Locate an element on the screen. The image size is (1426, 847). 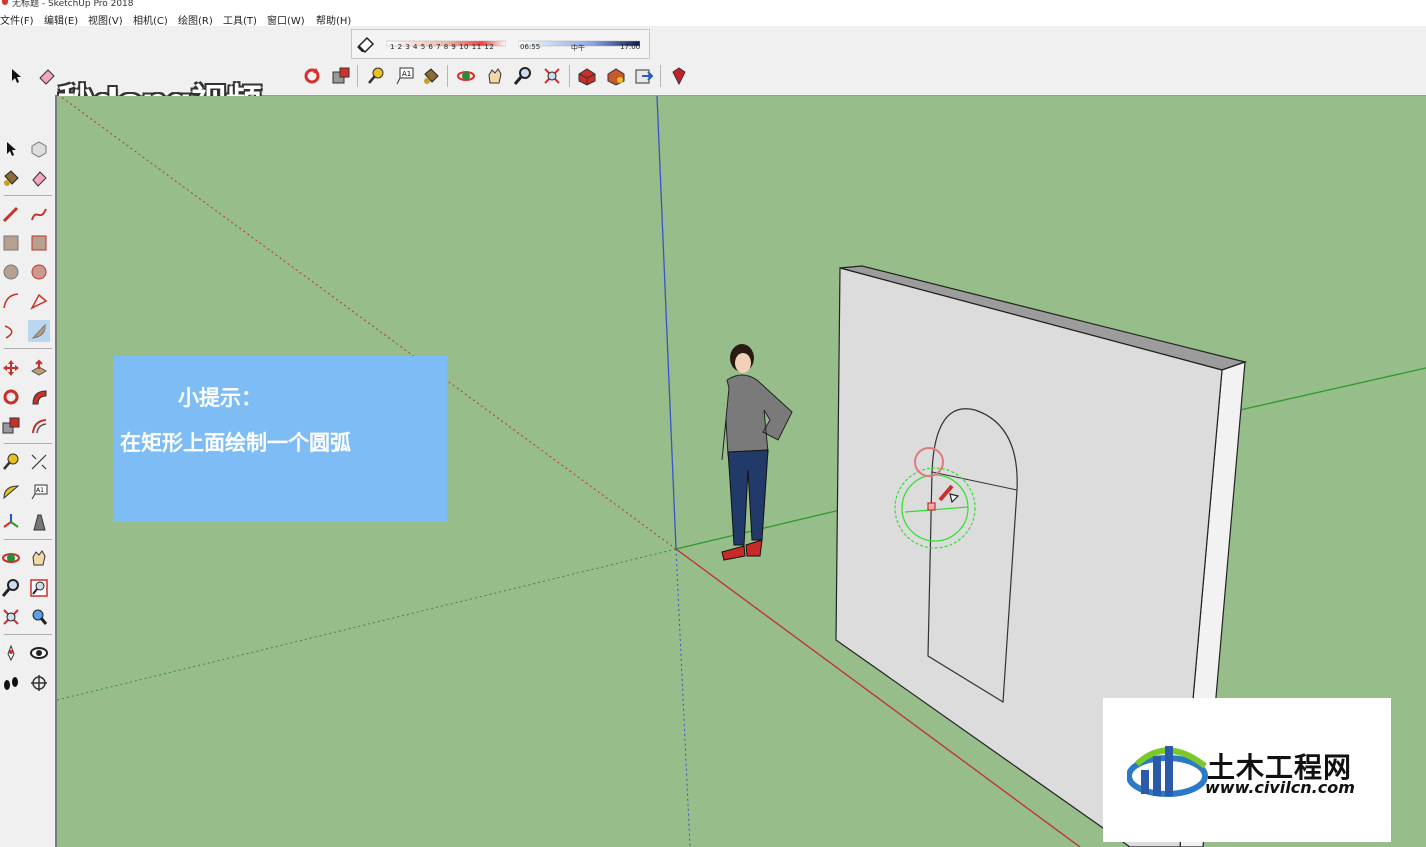
left-toolbar: A1 is located at coordinates (28, 471).